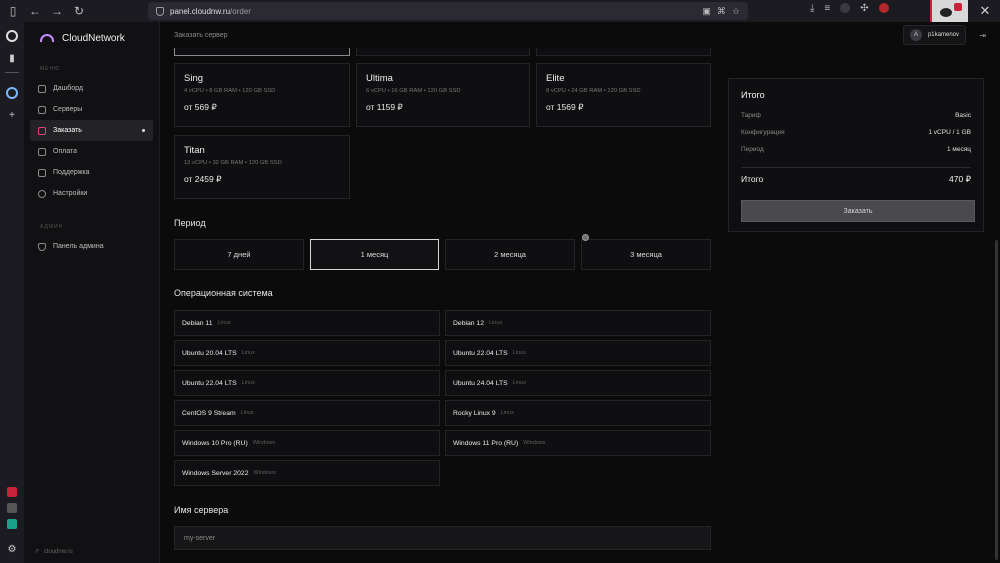  What do you see at coordinates (78, 246) in the screenshot?
I see `sidebar-item-label: Панель админа` at bounding box center [78, 246].